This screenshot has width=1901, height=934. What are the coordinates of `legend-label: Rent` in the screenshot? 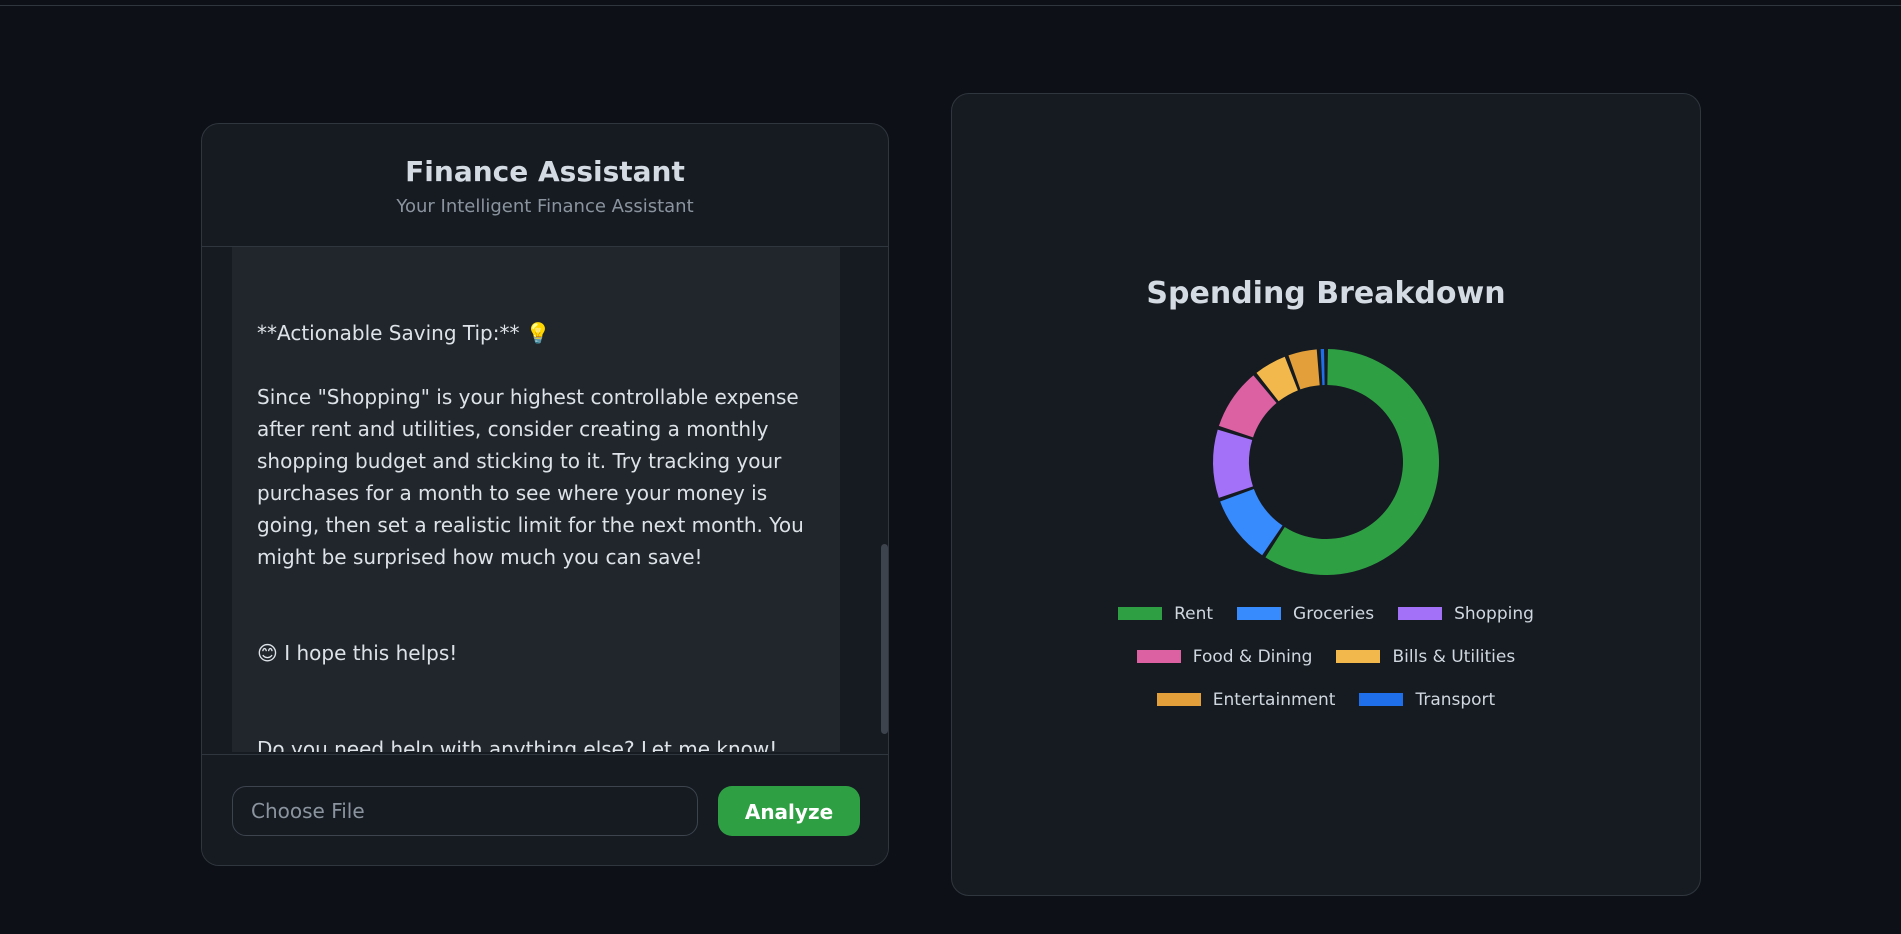 It's located at (1194, 613).